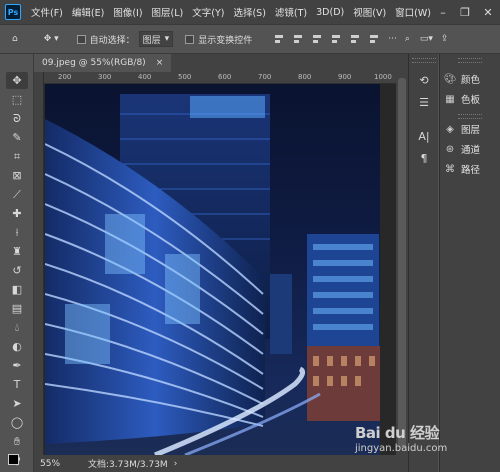 Image resolution: width=500 pixels, height=472 pixels. What do you see at coordinates (17, 327) in the screenshot?
I see `blur-tool-icon: 💧︎` at bounding box center [17, 327].